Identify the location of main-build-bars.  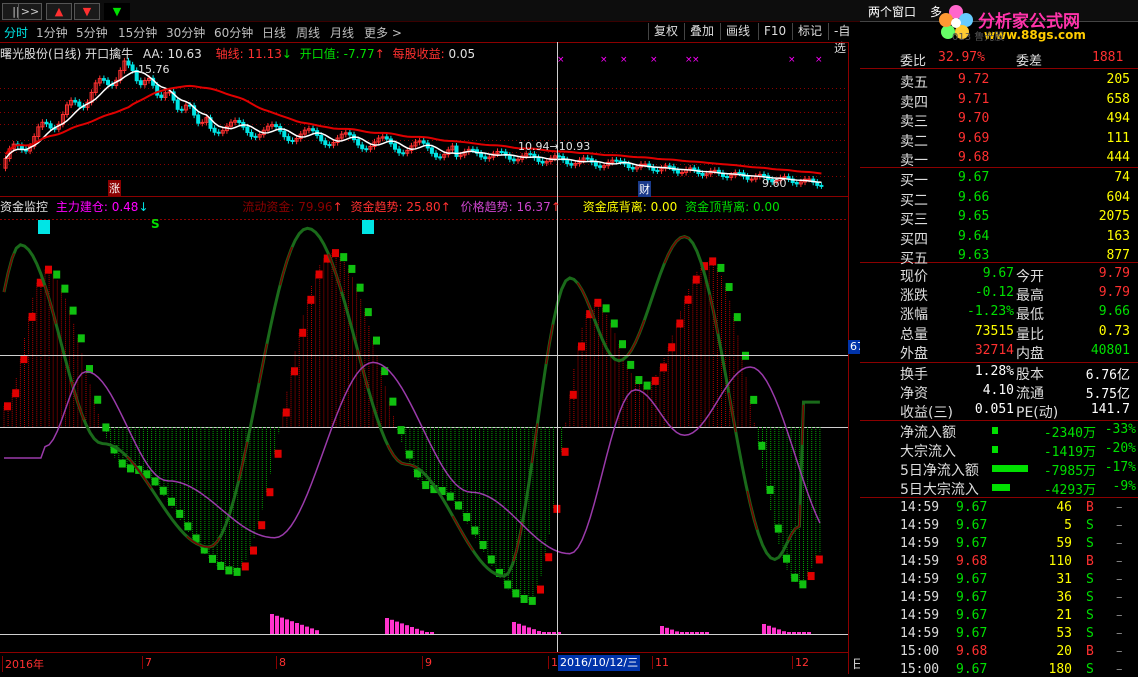
(540, 624).